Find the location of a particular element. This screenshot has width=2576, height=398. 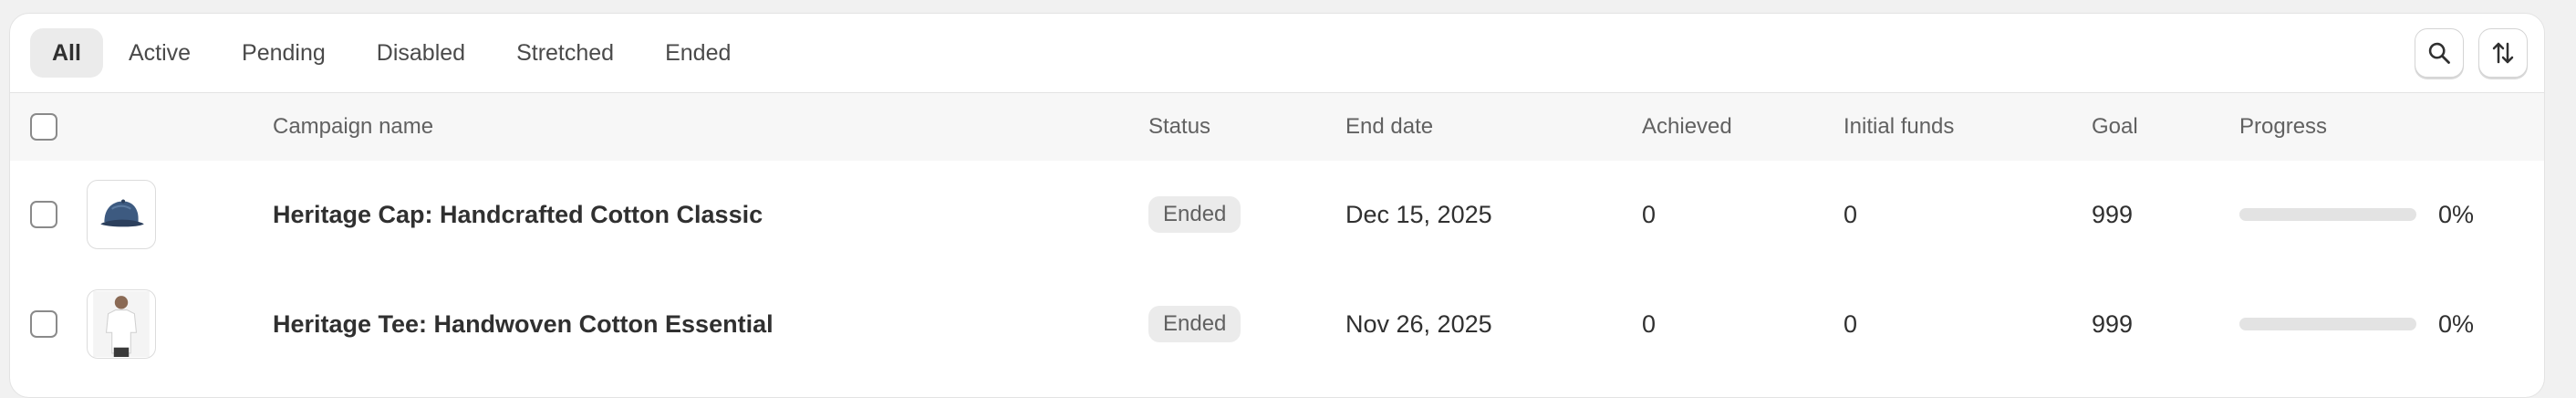

tab-pending: Pending is located at coordinates (283, 53).